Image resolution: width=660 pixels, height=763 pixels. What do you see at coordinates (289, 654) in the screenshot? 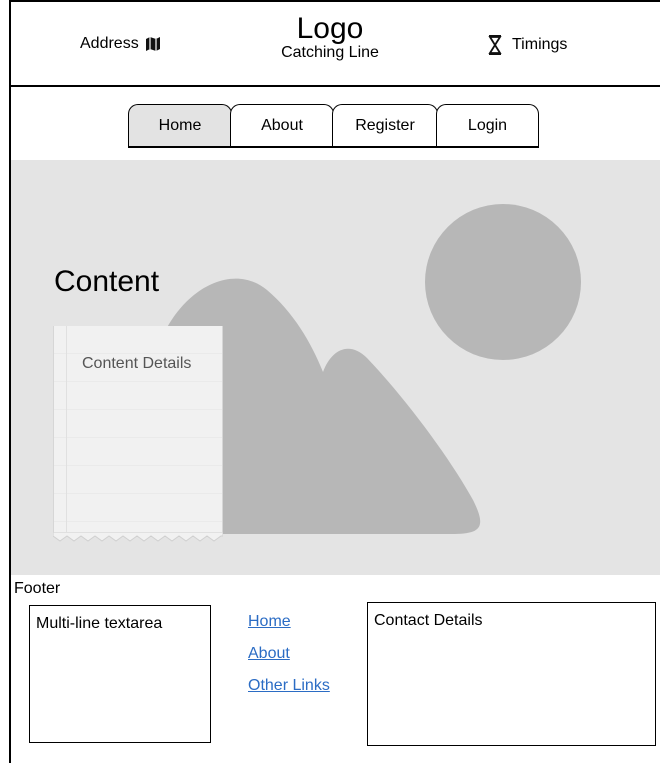
I see `footer-link-about: About` at bounding box center [289, 654].